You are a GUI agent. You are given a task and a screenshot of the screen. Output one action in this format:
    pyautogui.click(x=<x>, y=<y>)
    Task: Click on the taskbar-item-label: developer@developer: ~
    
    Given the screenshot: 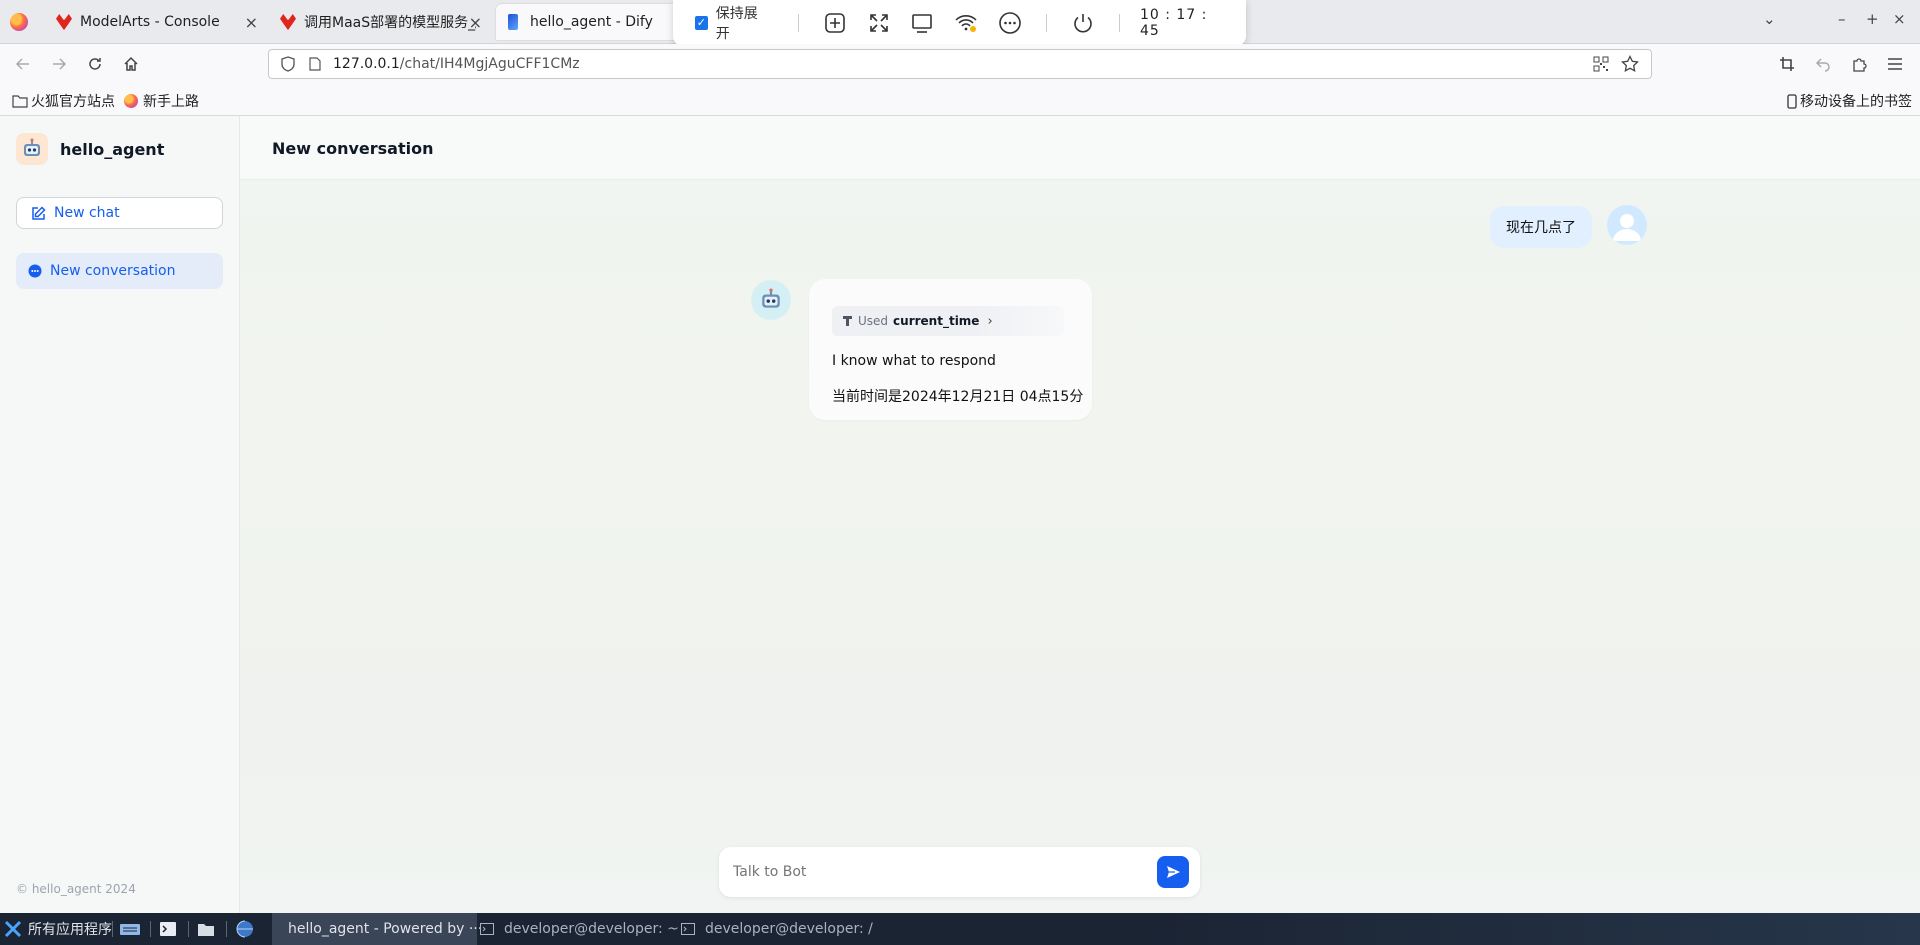 What is the action you would take?
    pyautogui.click(x=591, y=929)
    